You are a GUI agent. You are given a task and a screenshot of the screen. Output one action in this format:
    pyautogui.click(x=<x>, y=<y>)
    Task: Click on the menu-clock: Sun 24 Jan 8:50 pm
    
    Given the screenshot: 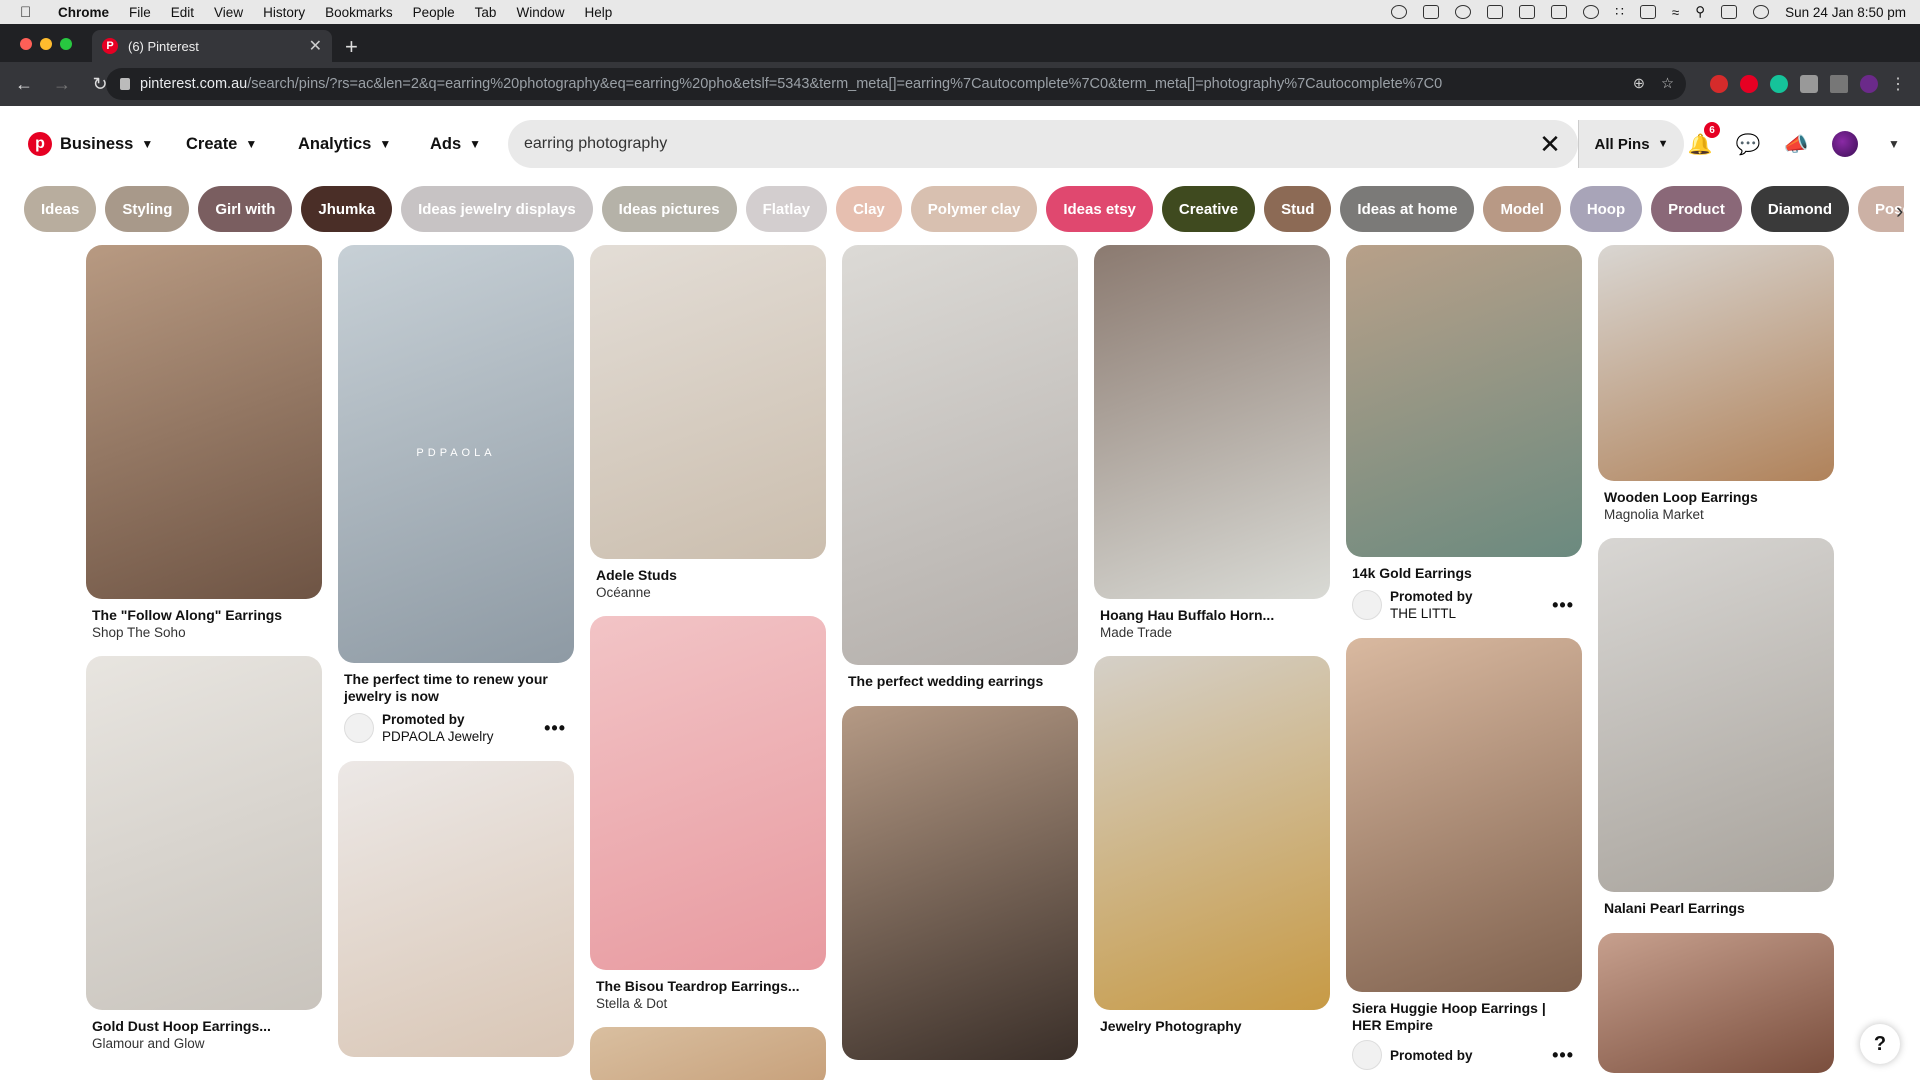 What is the action you would take?
    pyautogui.click(x=1845, y=12)
    